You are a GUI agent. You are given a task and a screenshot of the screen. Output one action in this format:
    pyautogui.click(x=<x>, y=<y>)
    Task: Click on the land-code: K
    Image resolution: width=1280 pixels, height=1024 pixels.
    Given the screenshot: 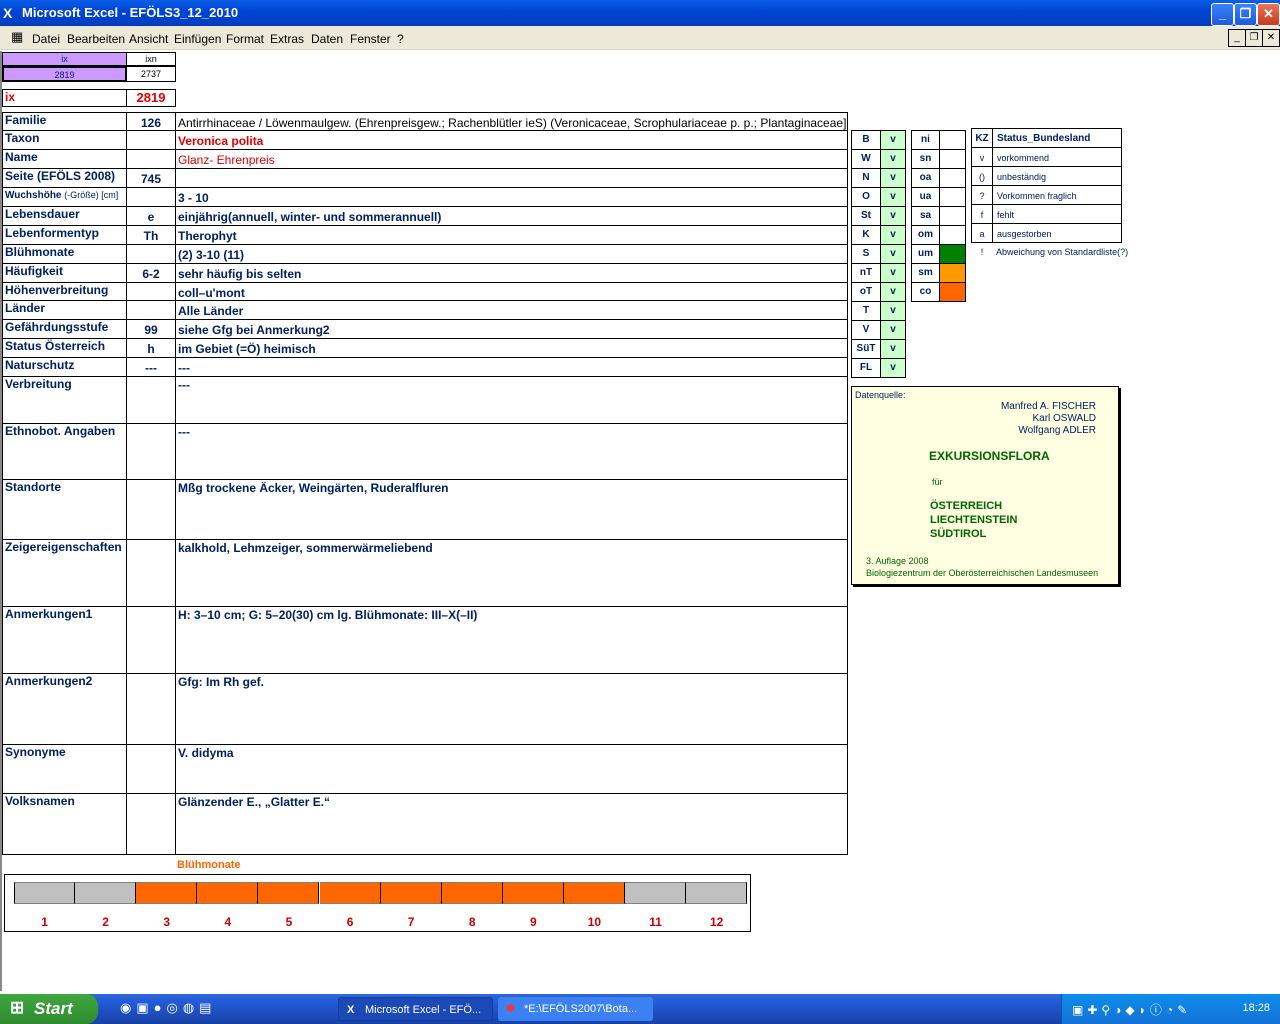 What is the action you would take?
    pyautogui.click(x=866, y=235)
    